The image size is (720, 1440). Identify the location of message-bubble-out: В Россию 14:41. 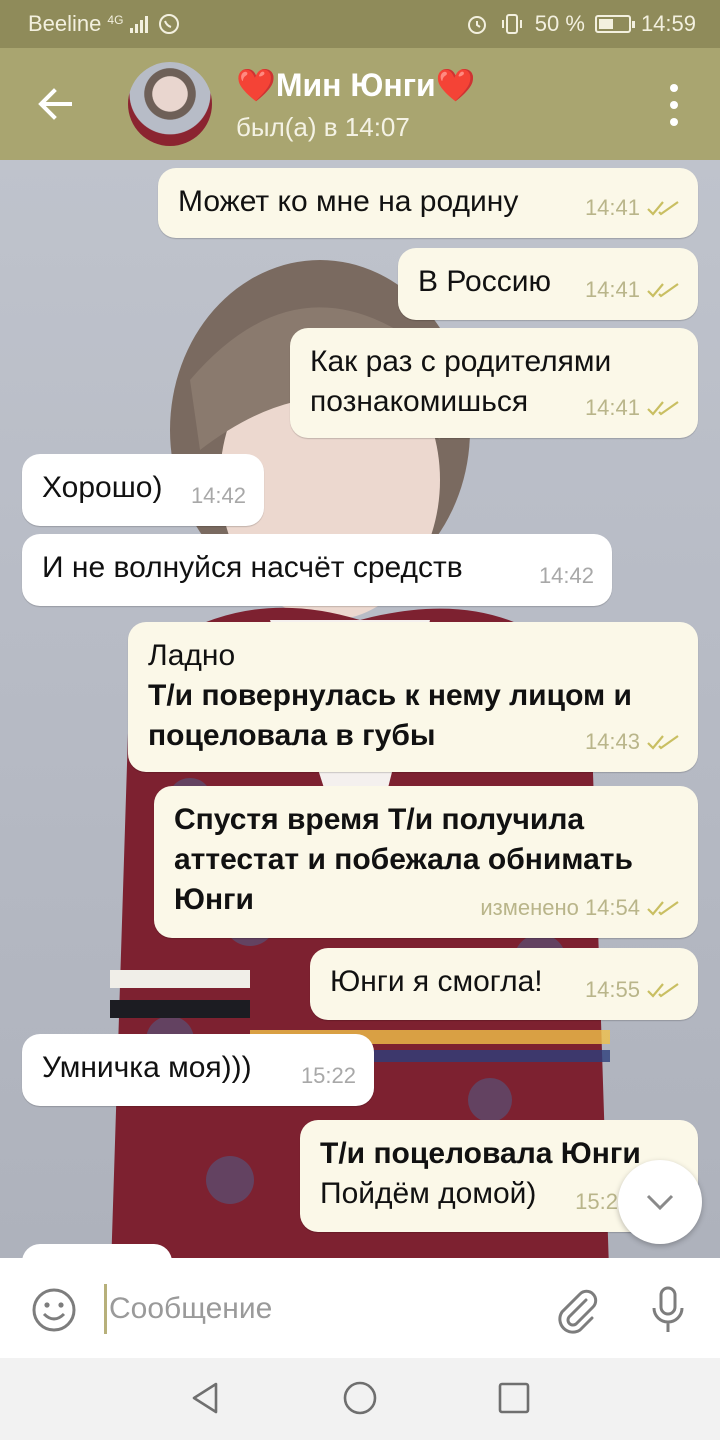
(548, 284).